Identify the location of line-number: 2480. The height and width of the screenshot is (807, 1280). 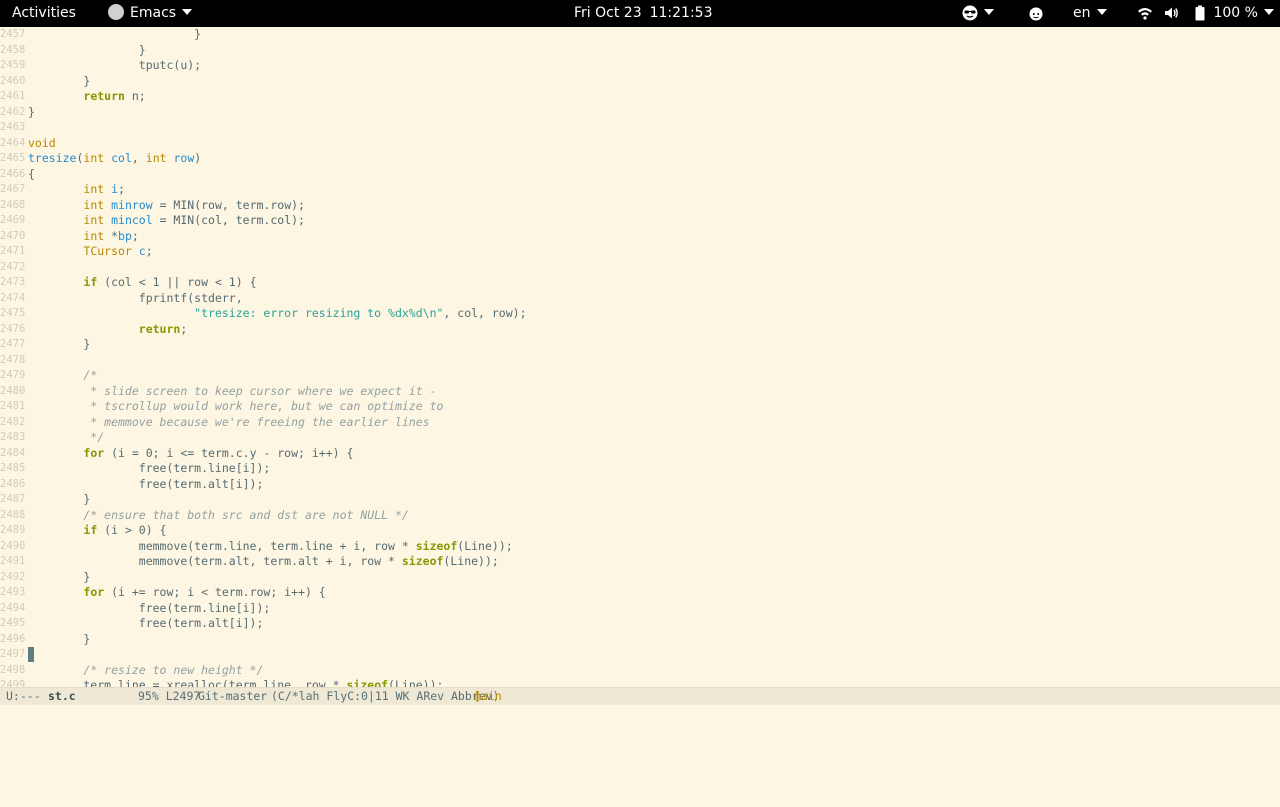
(13, 390).